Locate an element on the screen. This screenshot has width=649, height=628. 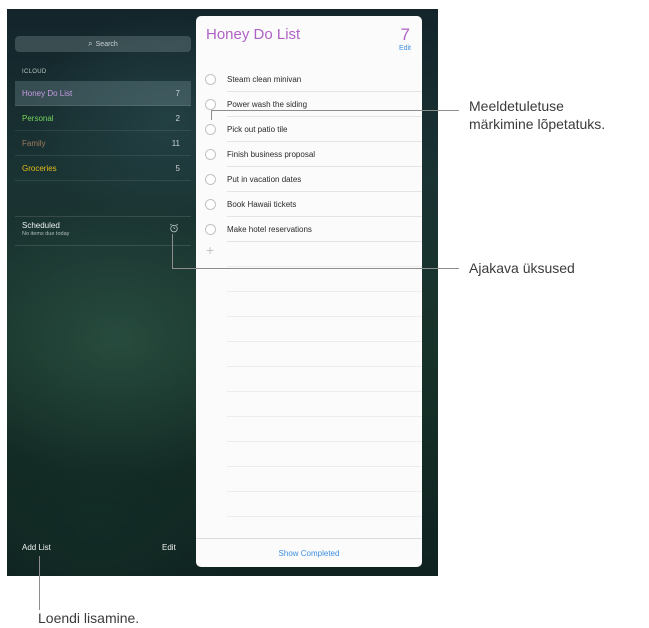
sidebar-item-personal: Personal 2 is located at coordinates (103, 118).